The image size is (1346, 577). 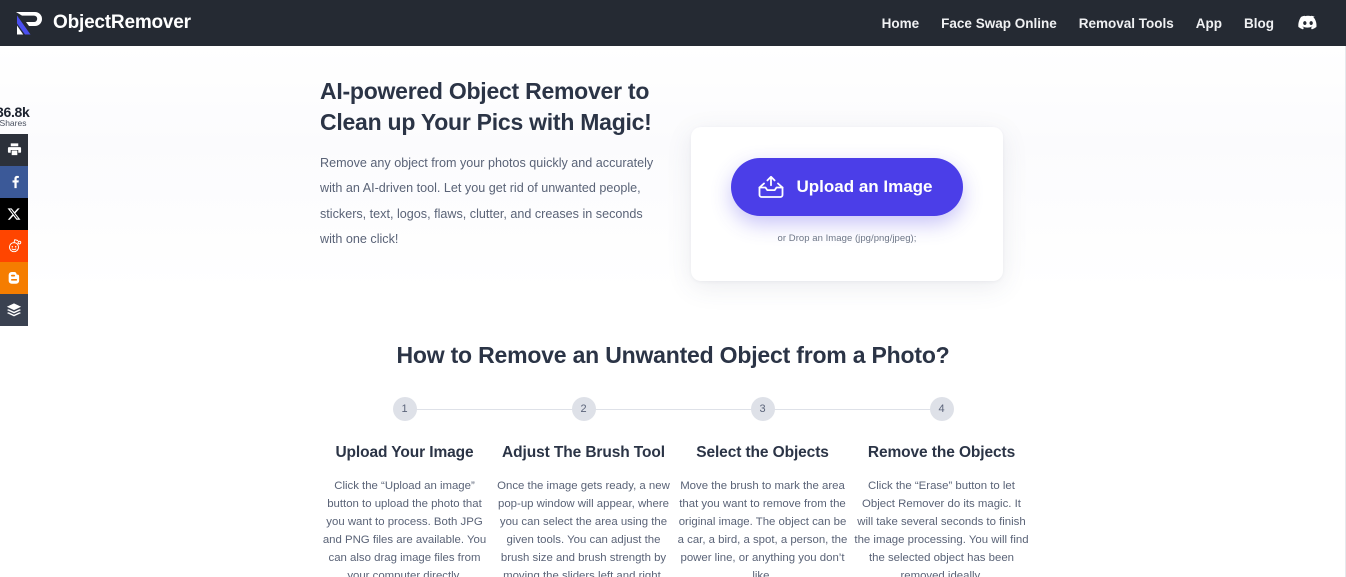 I want to click on step-number-2: 2, so click(x=583, y=409).